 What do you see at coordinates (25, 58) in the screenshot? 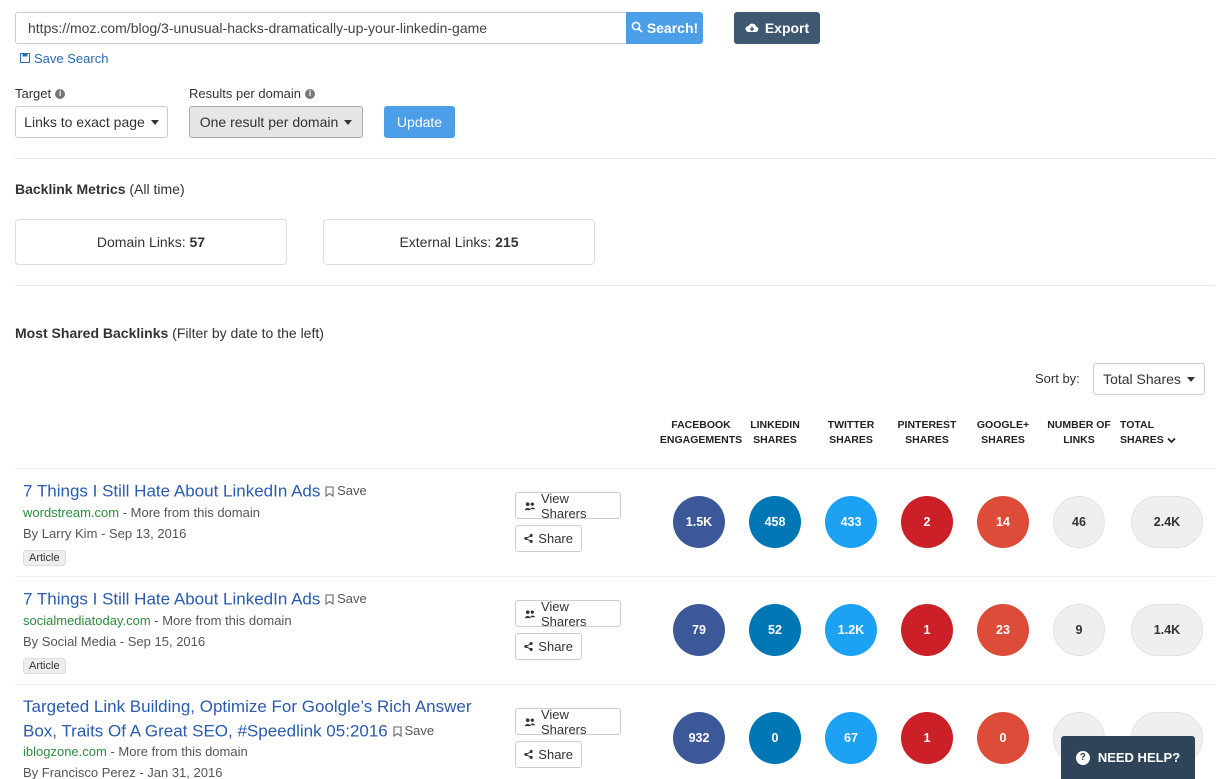
I see `floppy-disk-icon` at bounding box center [25, 58].